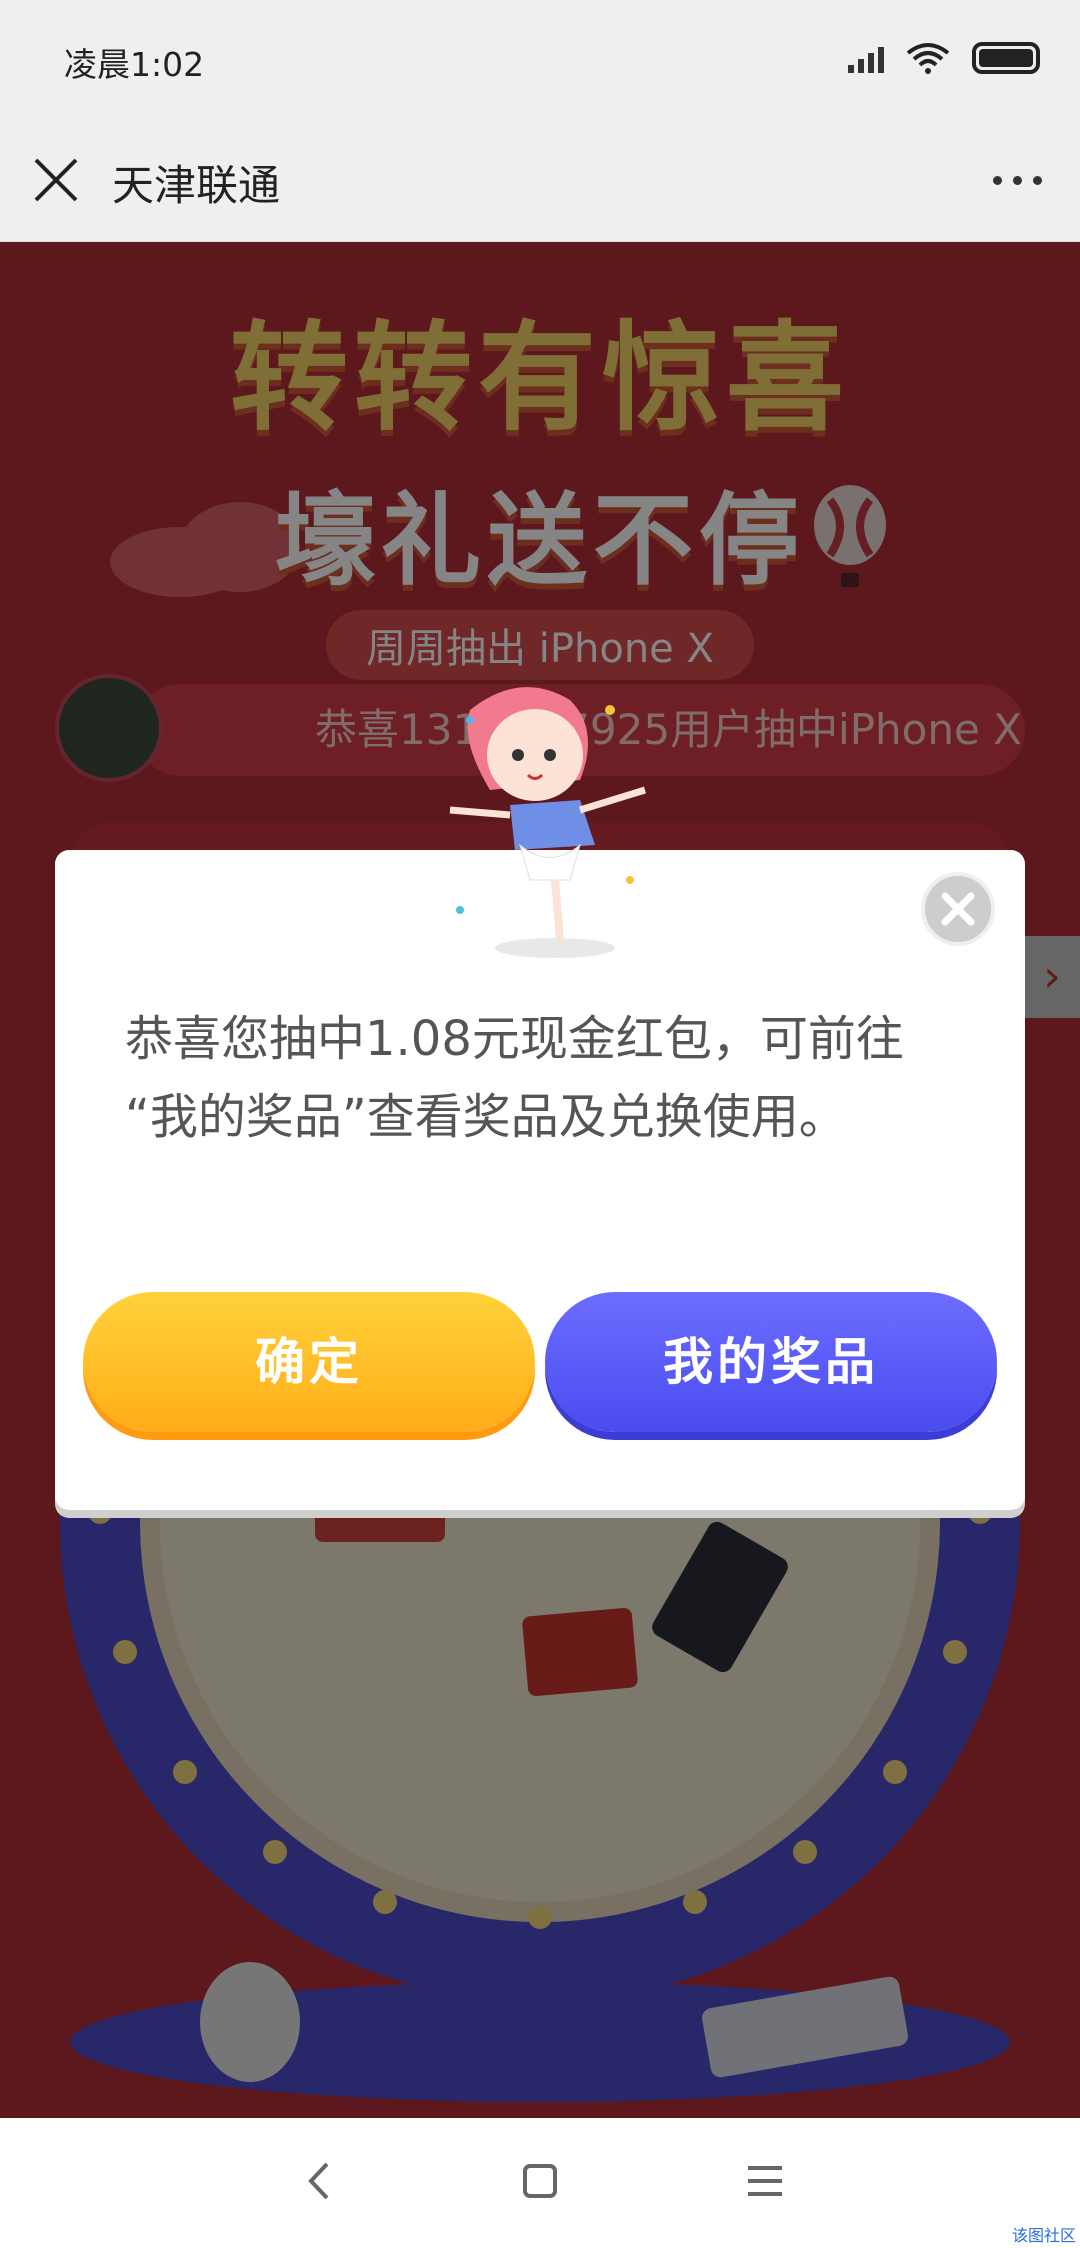 The width and height of the screenshot is (1080, 2248). I want to click on my-prizes-button: 我的奖品, so click(771, 1362).